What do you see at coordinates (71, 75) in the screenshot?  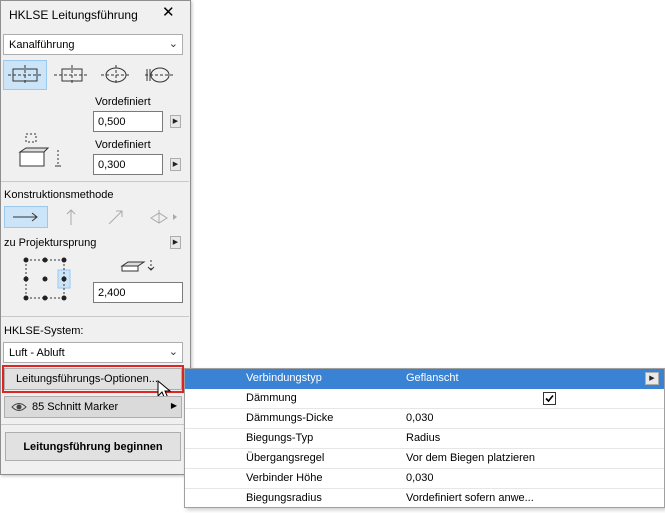 I see `duct-round-icon` at bounding box center [71, 75].